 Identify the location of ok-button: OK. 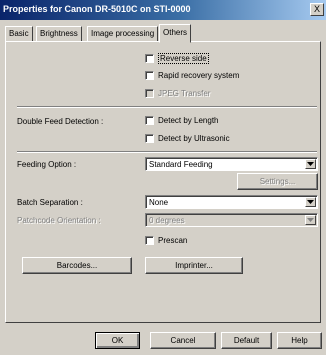
(117, 340).